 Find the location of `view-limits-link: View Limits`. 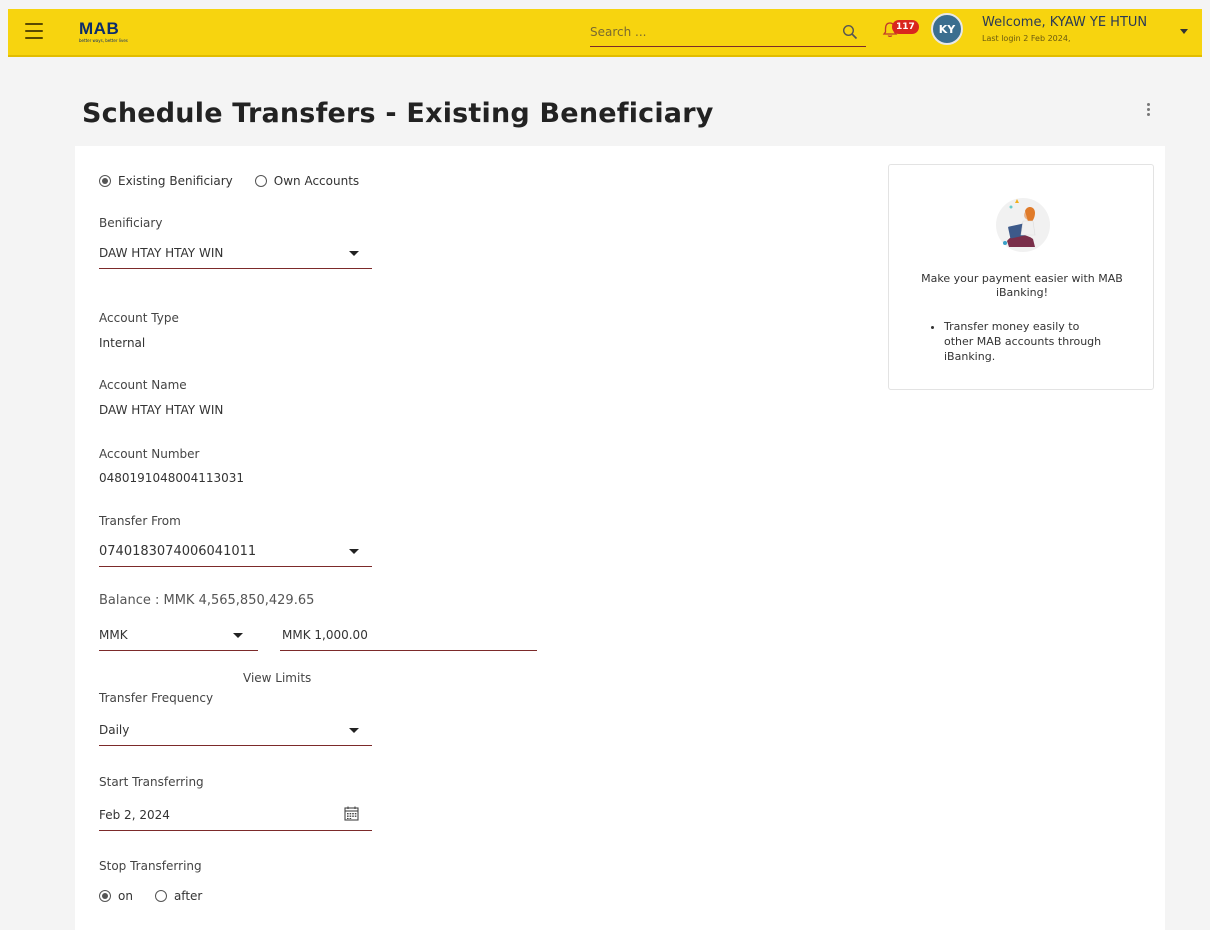

view-limits-link: View Limits is located at coordinates (277, 678).